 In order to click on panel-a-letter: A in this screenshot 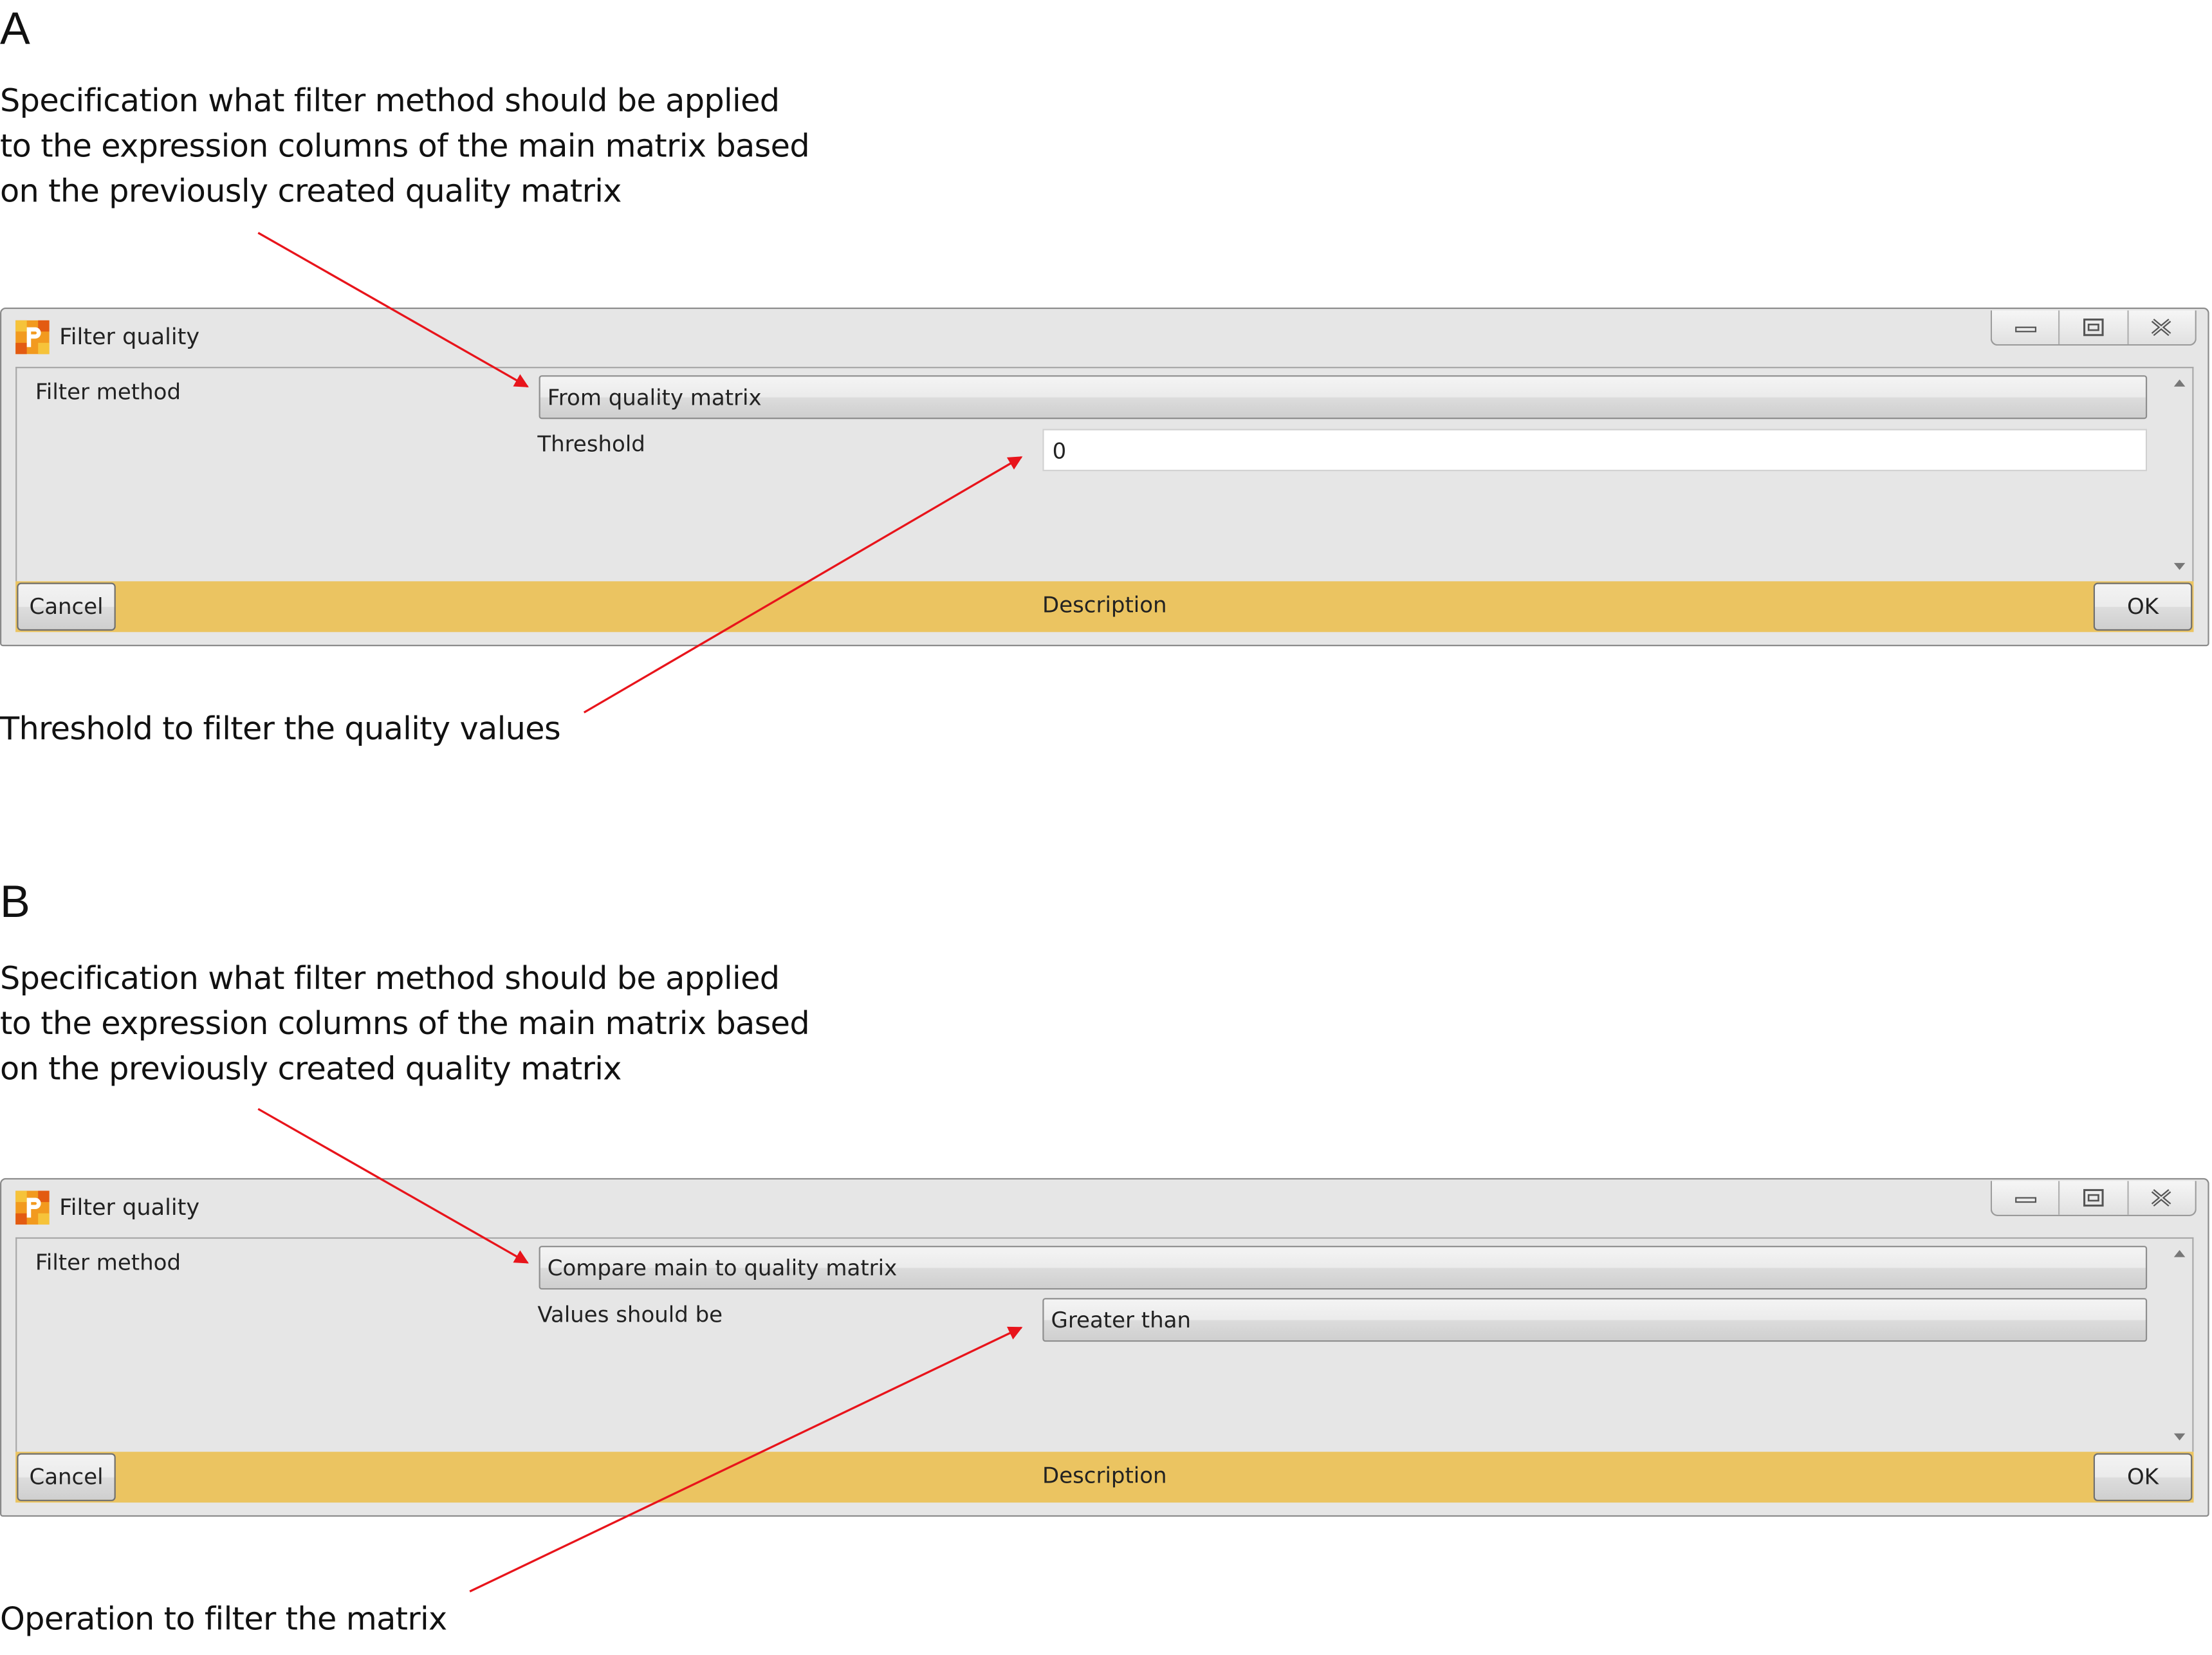, I will do `click(15, 29)`.